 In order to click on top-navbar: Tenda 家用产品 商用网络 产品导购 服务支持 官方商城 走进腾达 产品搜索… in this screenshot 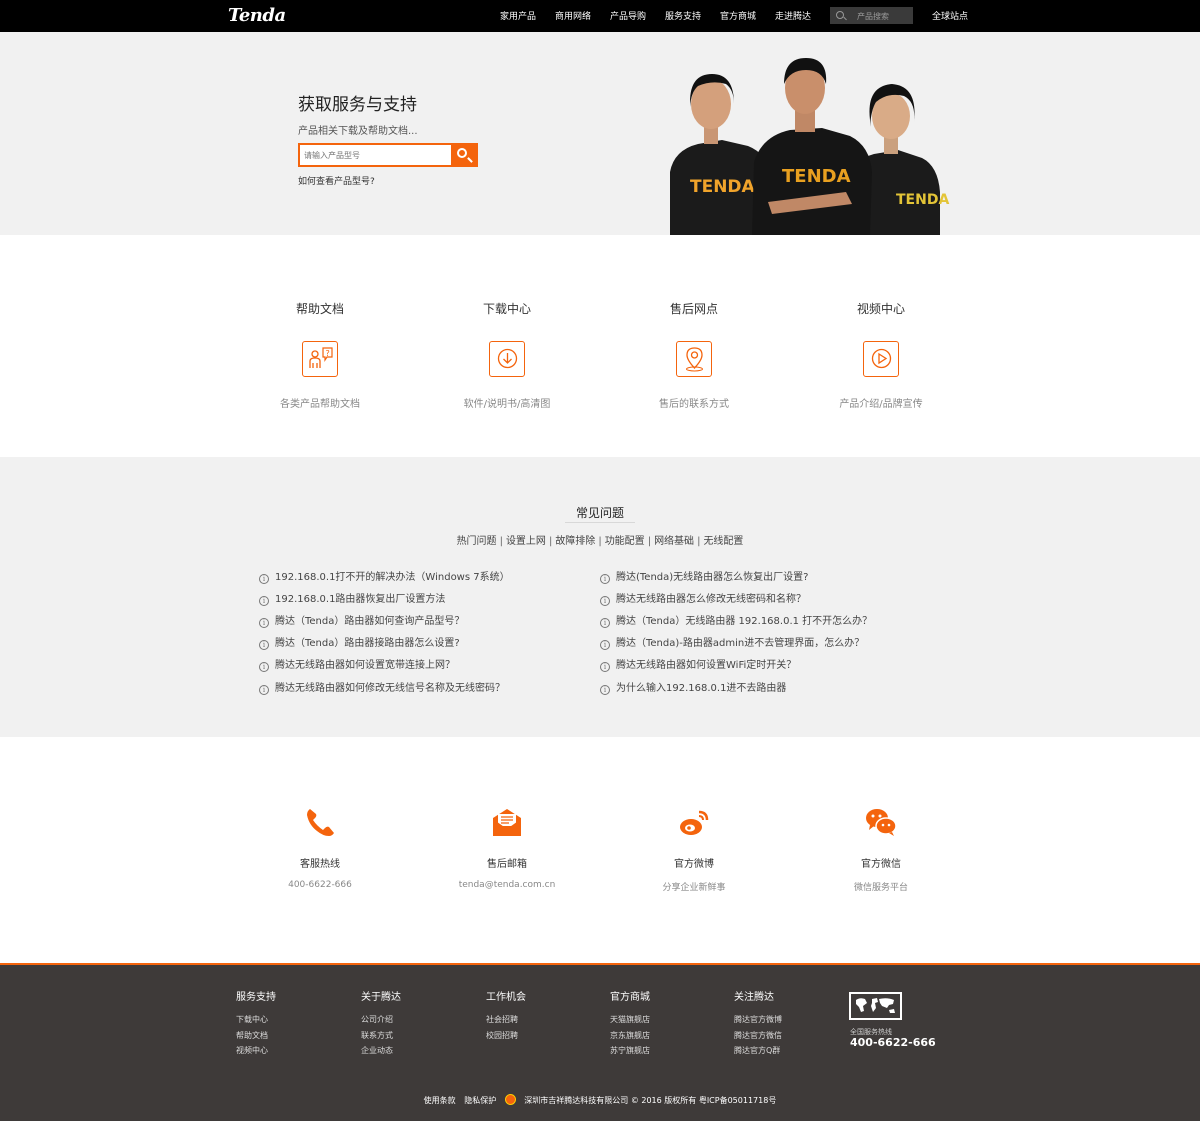, I will do `click(600, 16)`.